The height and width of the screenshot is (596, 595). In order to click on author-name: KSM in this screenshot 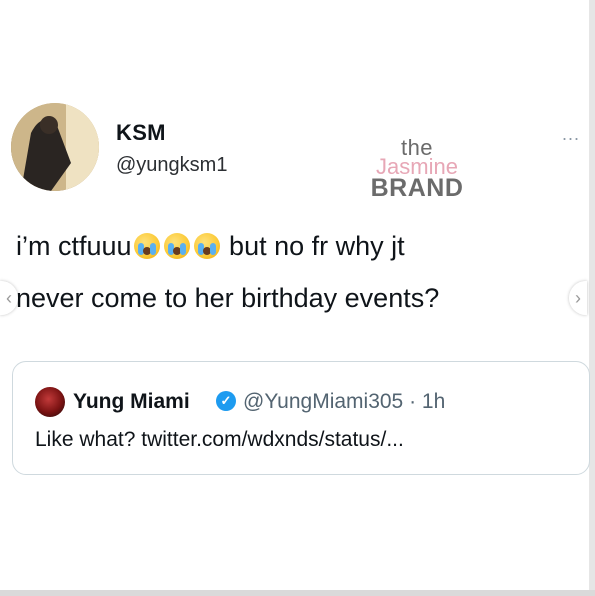, I will do `click(141, 133)`.